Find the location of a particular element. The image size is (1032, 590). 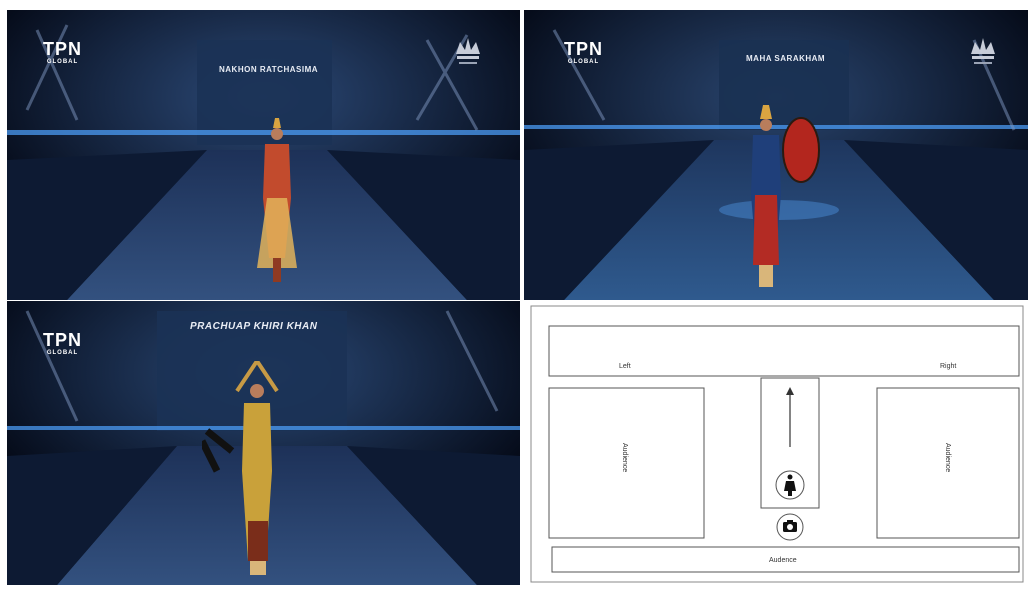

bottom-audience-label: Audence is located at coordinates (783, 560).